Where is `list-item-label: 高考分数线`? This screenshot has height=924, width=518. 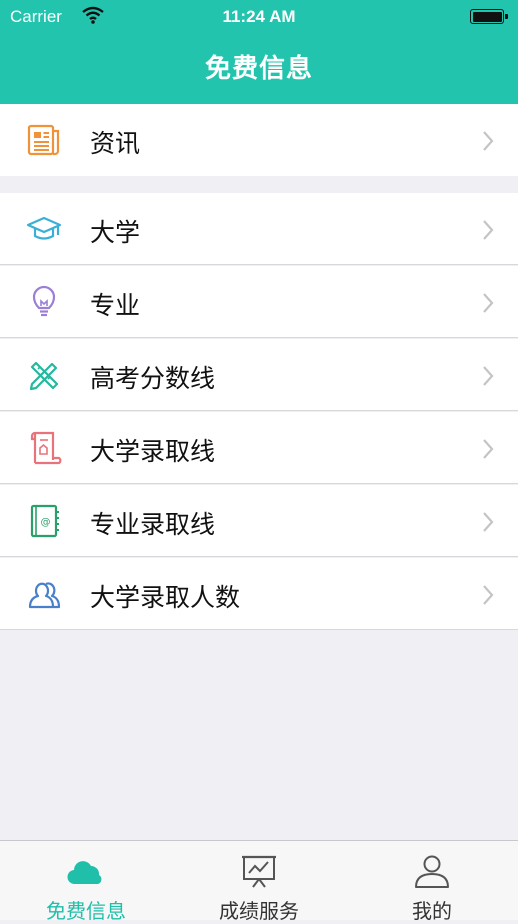
list-item-label: 高考分数线 is located at coordinates (153, 378).